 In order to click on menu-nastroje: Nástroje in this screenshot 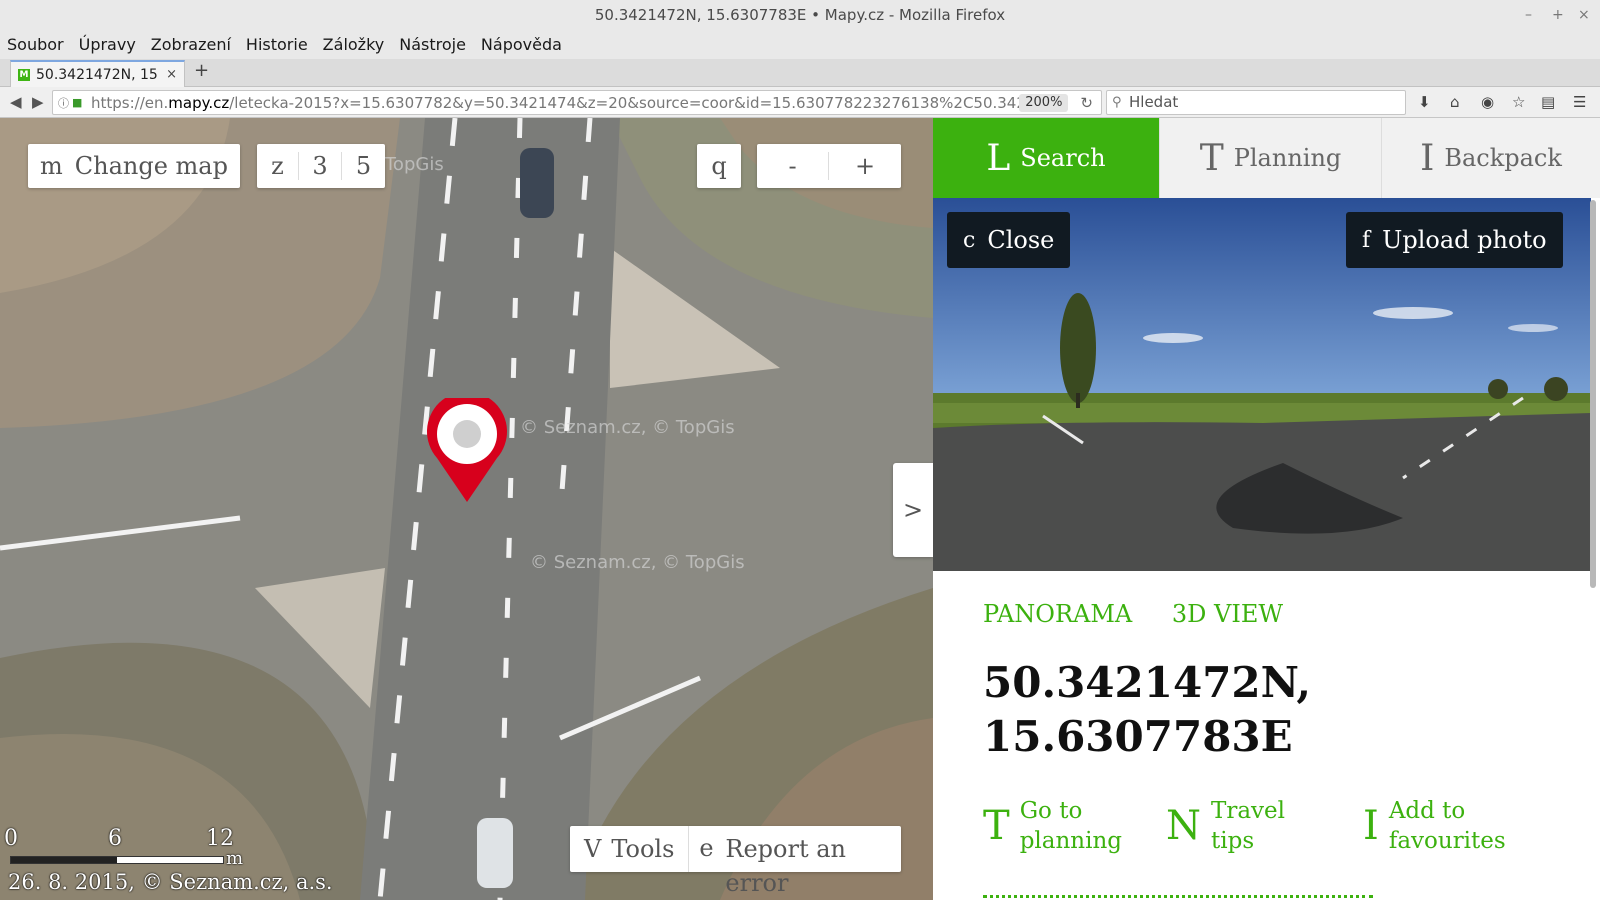, I will do `click(432, 44)`.